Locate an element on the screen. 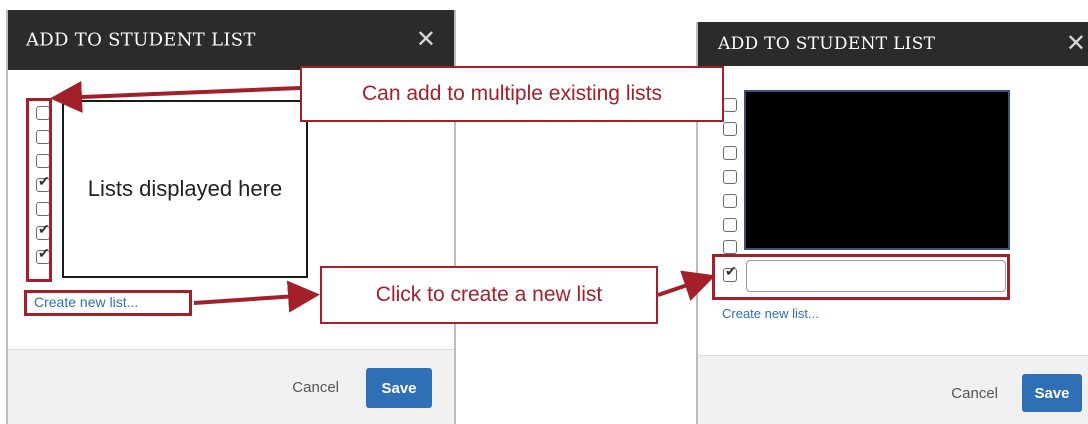 The image size is (1088, 424). arrow-to-create-callout is located at coordinates (256, 296).